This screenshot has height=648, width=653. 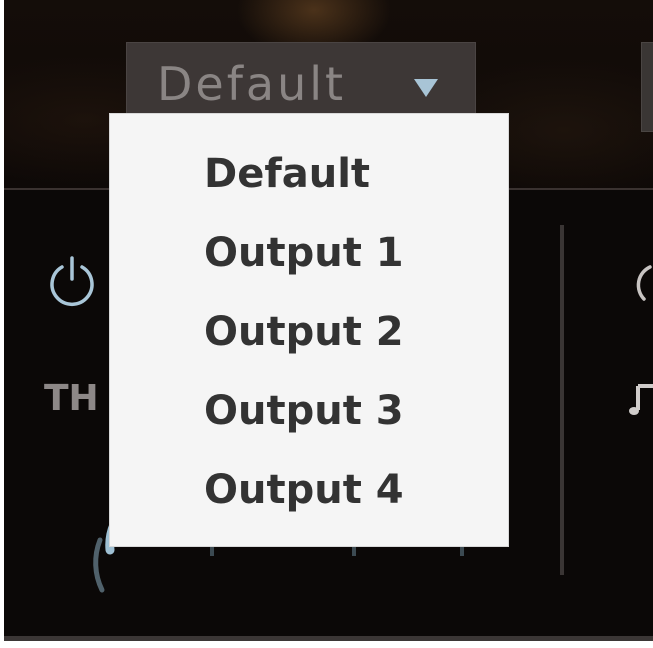 I want to click on menu-item-output-2: Output 2, so click(x=304, y=332).